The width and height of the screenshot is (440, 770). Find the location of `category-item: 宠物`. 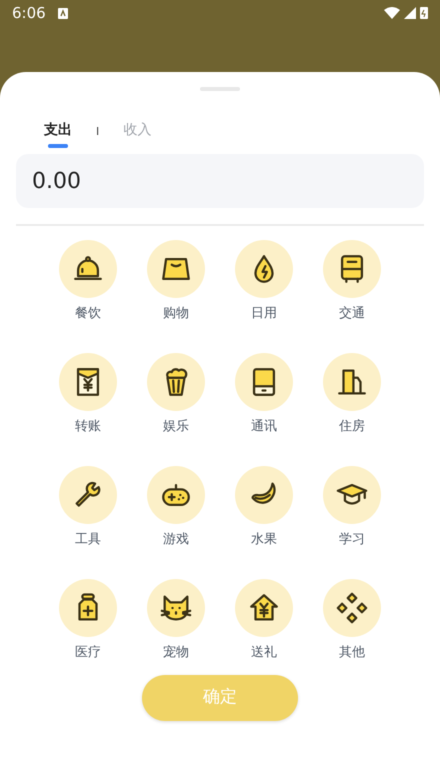

category-item: 宠物 is located at coordinates (176, 620).